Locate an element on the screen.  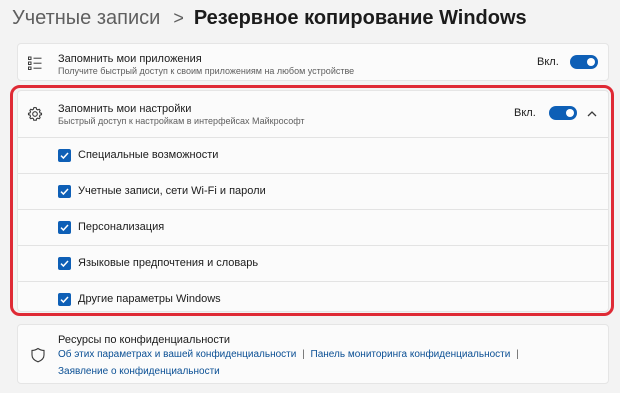
breadcrumb-parent-link: Учетные записи is located at coordinates (86, 18).